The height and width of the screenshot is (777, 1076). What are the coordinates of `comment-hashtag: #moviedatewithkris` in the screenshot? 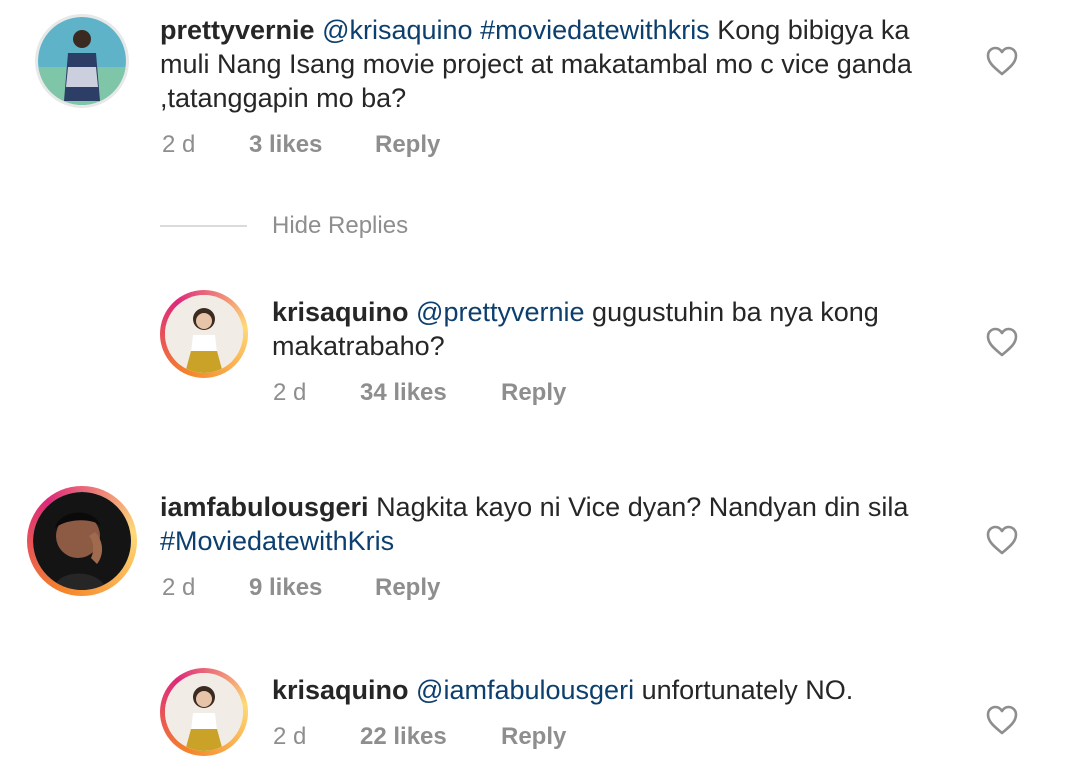 It's located at (595, 30).